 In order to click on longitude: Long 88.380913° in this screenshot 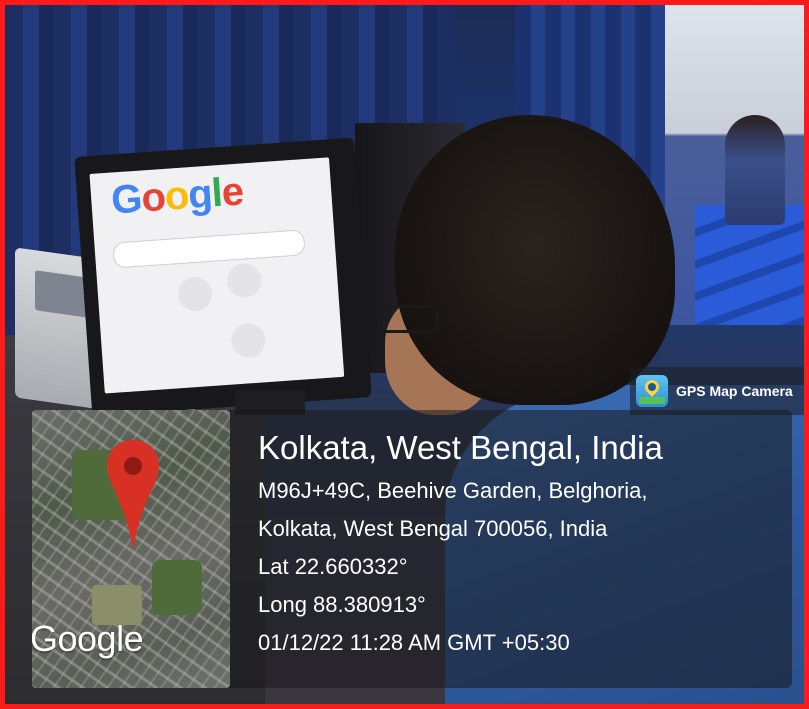, I will do `click(342, 604)`.